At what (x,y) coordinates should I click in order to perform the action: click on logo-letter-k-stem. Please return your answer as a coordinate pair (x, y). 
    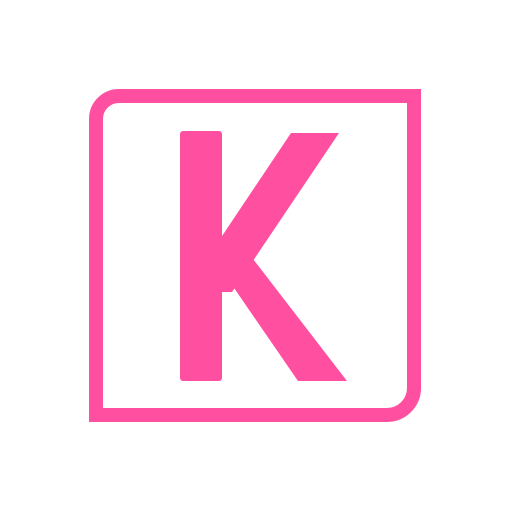
    Looking at the image, I should click on (201, 256).